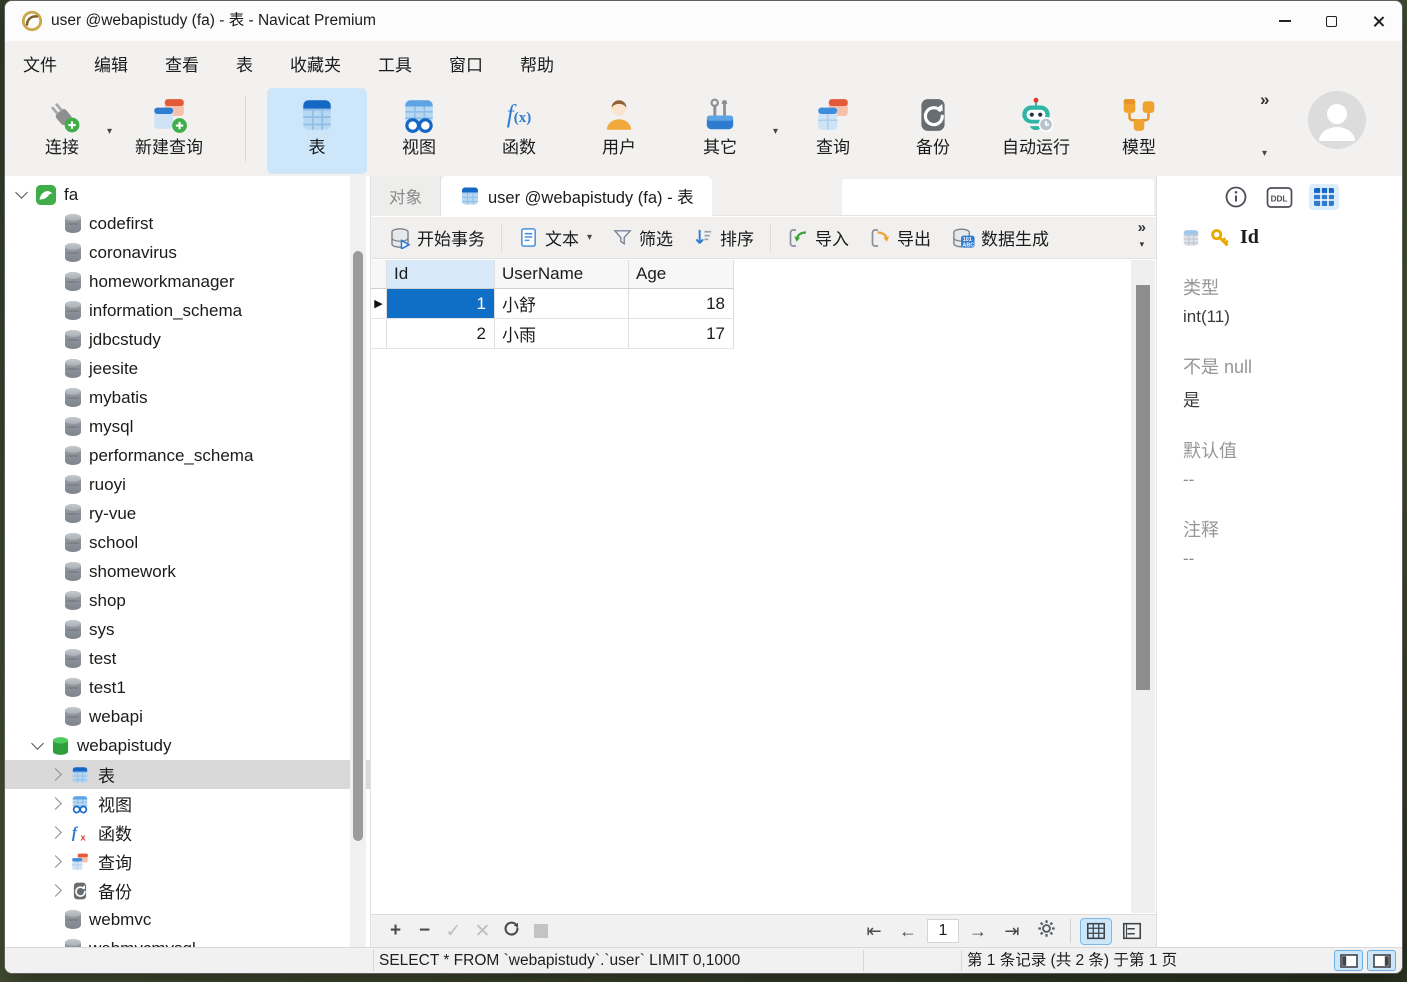  I want to click on menu-item: 收藏夹, so click(315, 63).